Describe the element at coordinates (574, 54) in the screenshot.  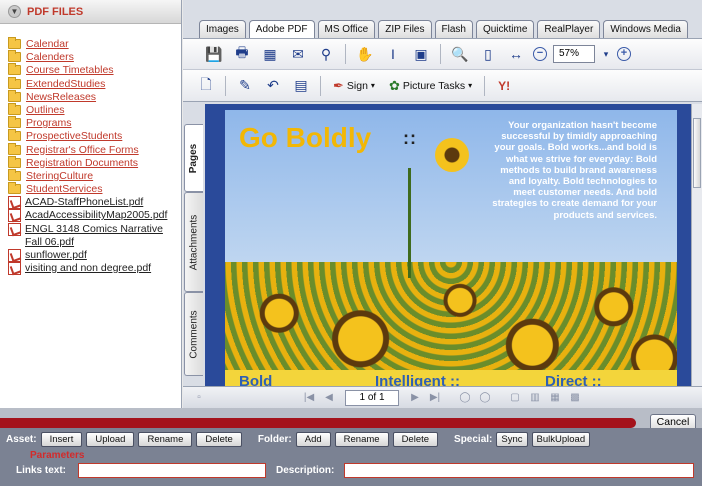
I see `zoom-level-field: 57%` at that location.